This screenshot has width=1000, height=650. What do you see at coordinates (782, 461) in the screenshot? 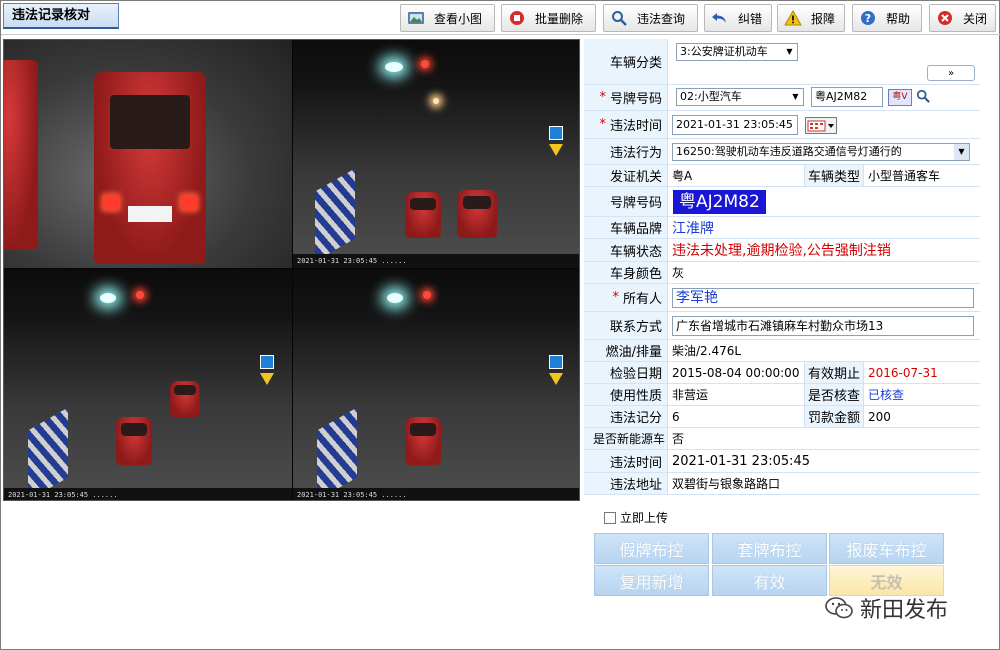
I see `row-violation-time: 违法时间 2021-01-31 23:05:45` at bounding box center [782, 461].